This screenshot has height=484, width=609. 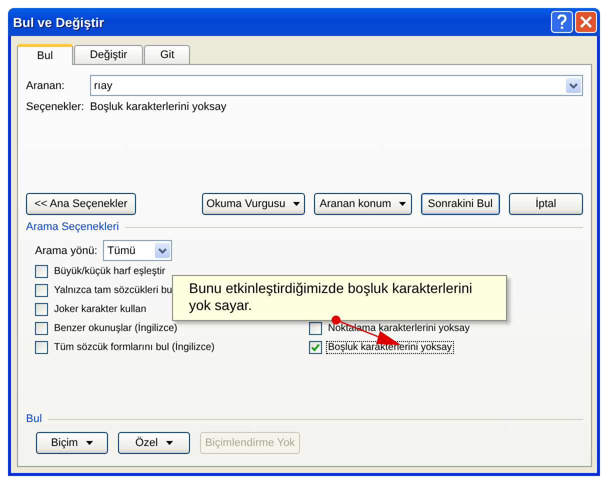 What do you see at coordinates (100, 309) in the screenshot?
I see `checkbox-label: Joker karakter kullan` at bounding box center [100, 309].